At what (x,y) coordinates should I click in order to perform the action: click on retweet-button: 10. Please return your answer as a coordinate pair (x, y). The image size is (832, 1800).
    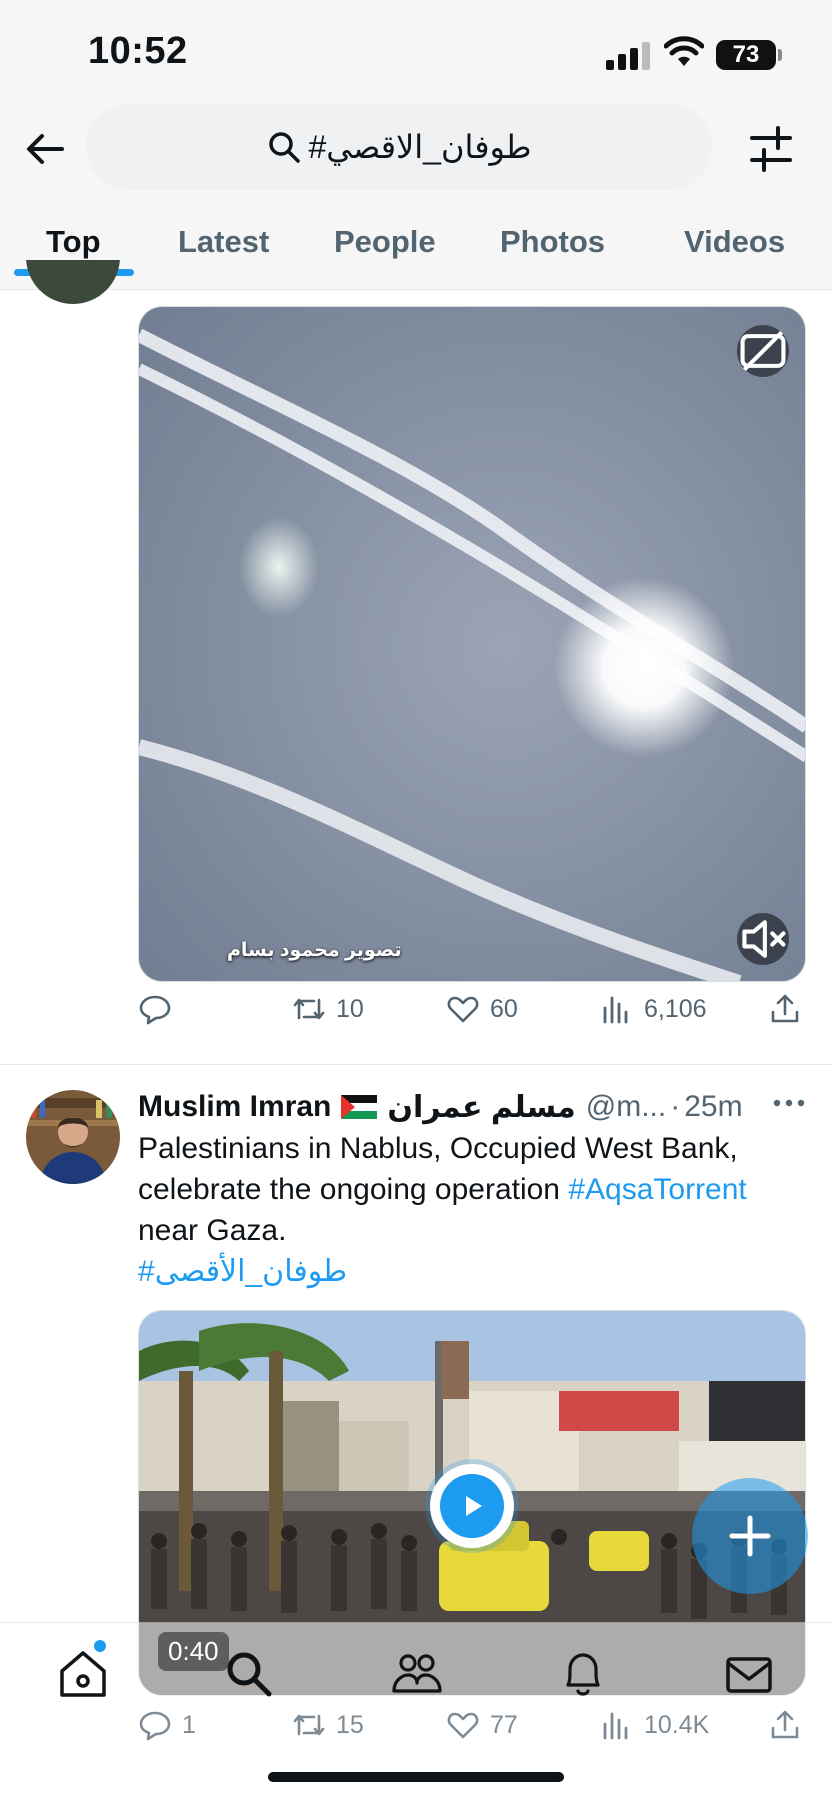
    Looking at the image, I should click on (328, 1009).